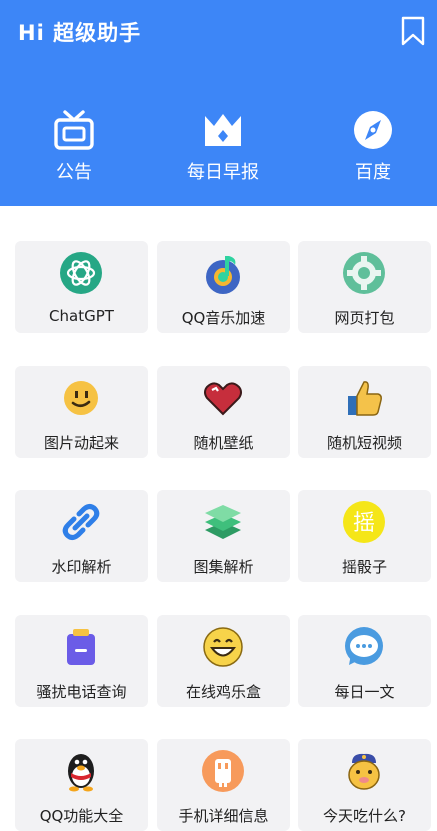 This screenshot has height=831, width=437. What do you see at coordinates (364, 567) in the screenshot?
I see `tool-label: 摇骰子` at bounding box center [364, 567].